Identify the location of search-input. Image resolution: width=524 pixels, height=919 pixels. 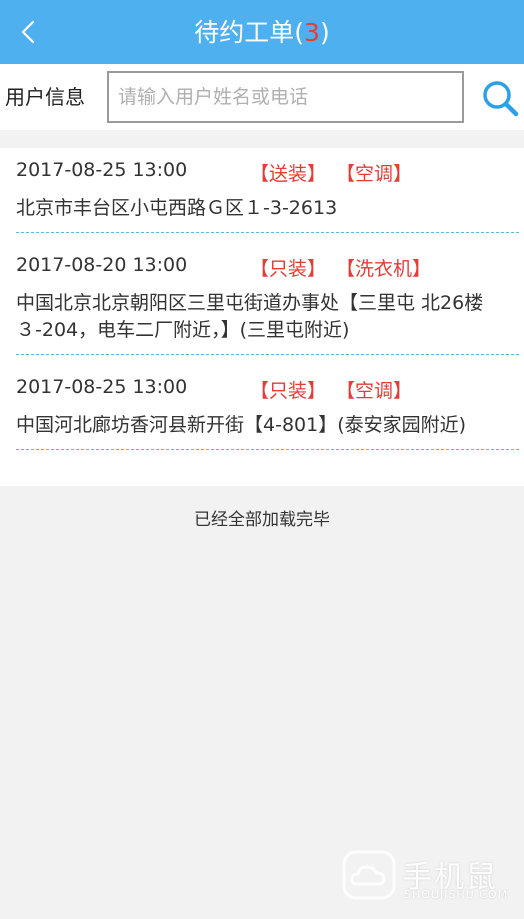
(285, 97).